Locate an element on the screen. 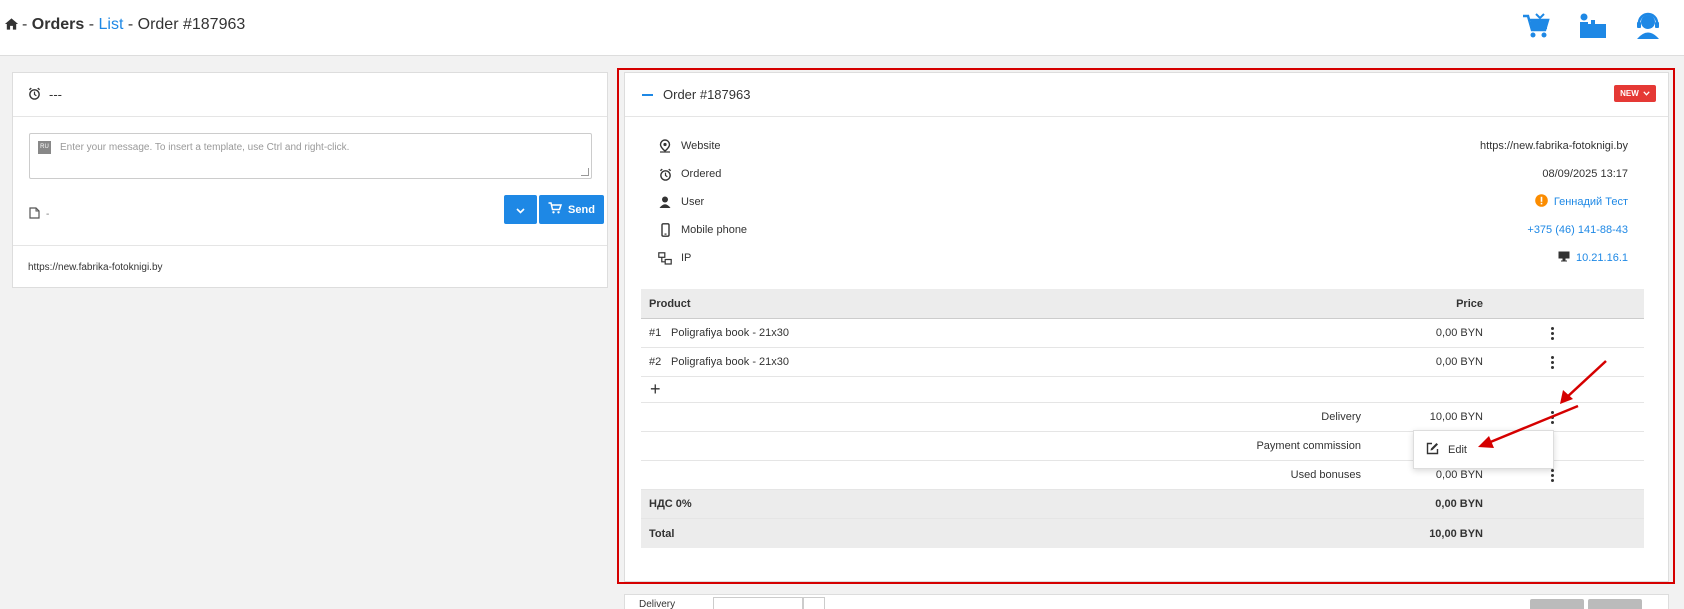  office-user-icon is located at coordinates (1592, 26).